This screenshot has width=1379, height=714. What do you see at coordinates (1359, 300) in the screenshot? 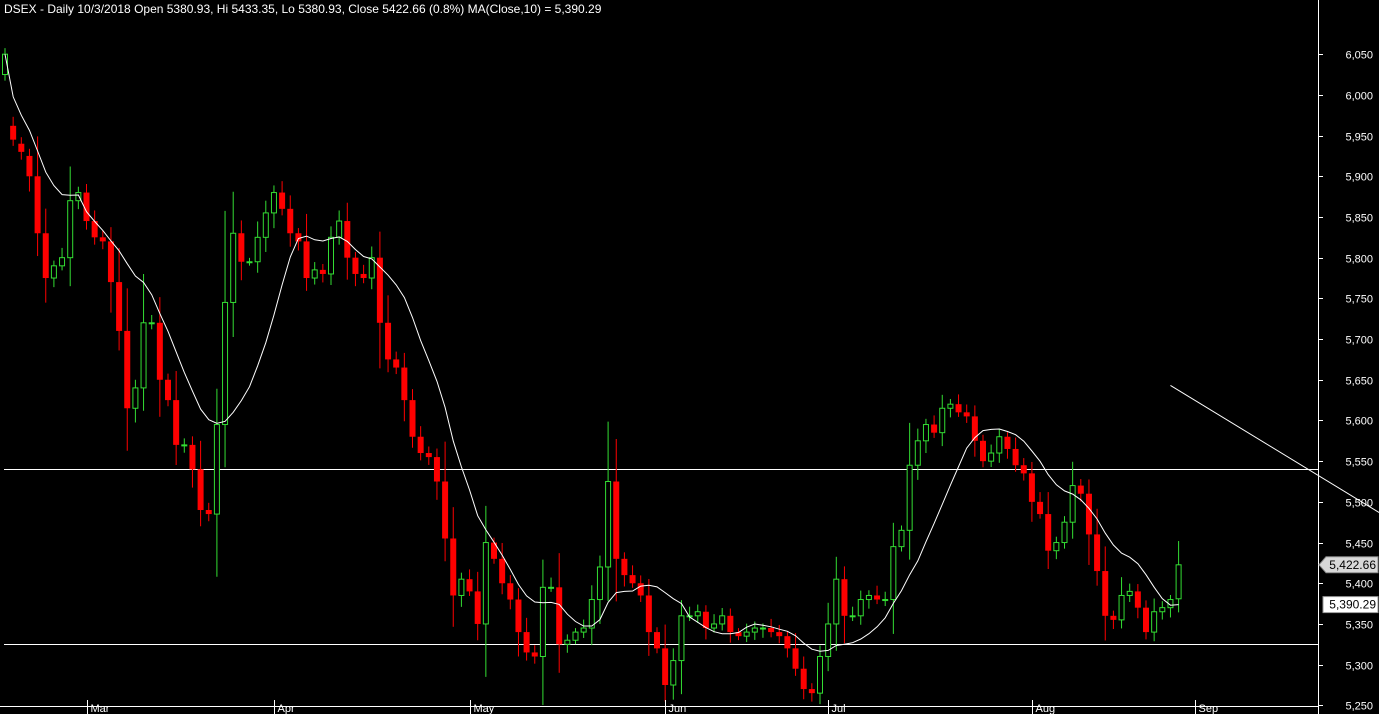
I see `y-tick-label: 5,750` at bounding box center [1359, 300].